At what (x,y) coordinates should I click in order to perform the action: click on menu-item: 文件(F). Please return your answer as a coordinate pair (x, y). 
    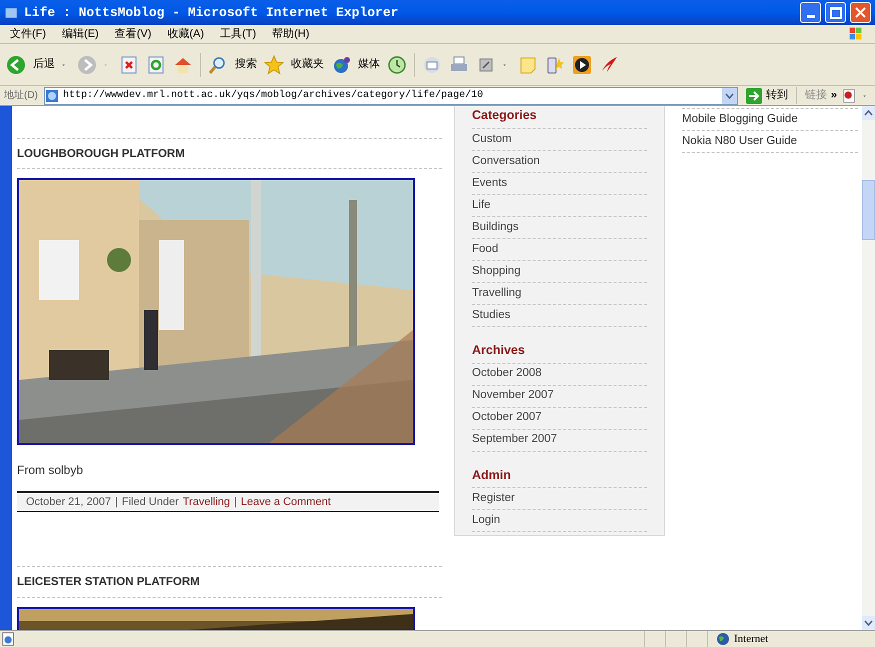
    Looking at the image, I should click on (28, 34).